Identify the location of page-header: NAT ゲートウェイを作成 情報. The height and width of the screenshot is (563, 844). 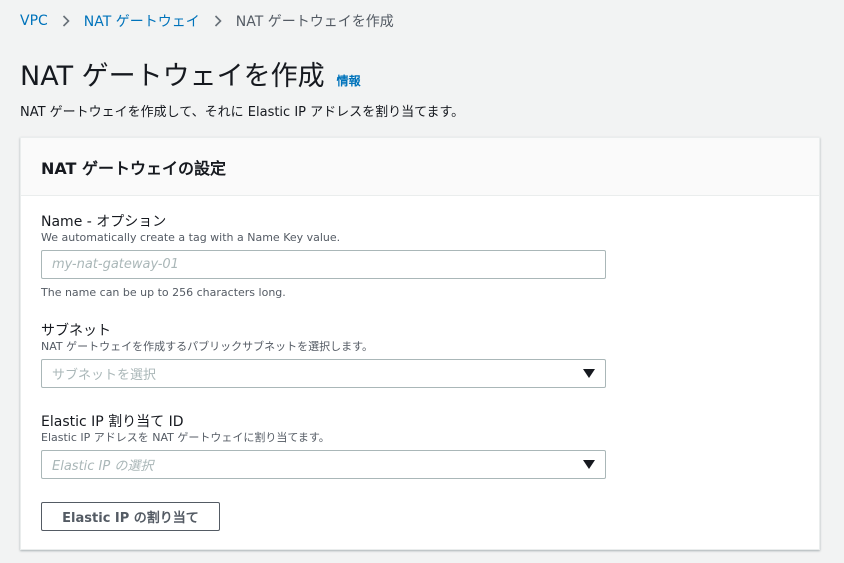
(190, 73).